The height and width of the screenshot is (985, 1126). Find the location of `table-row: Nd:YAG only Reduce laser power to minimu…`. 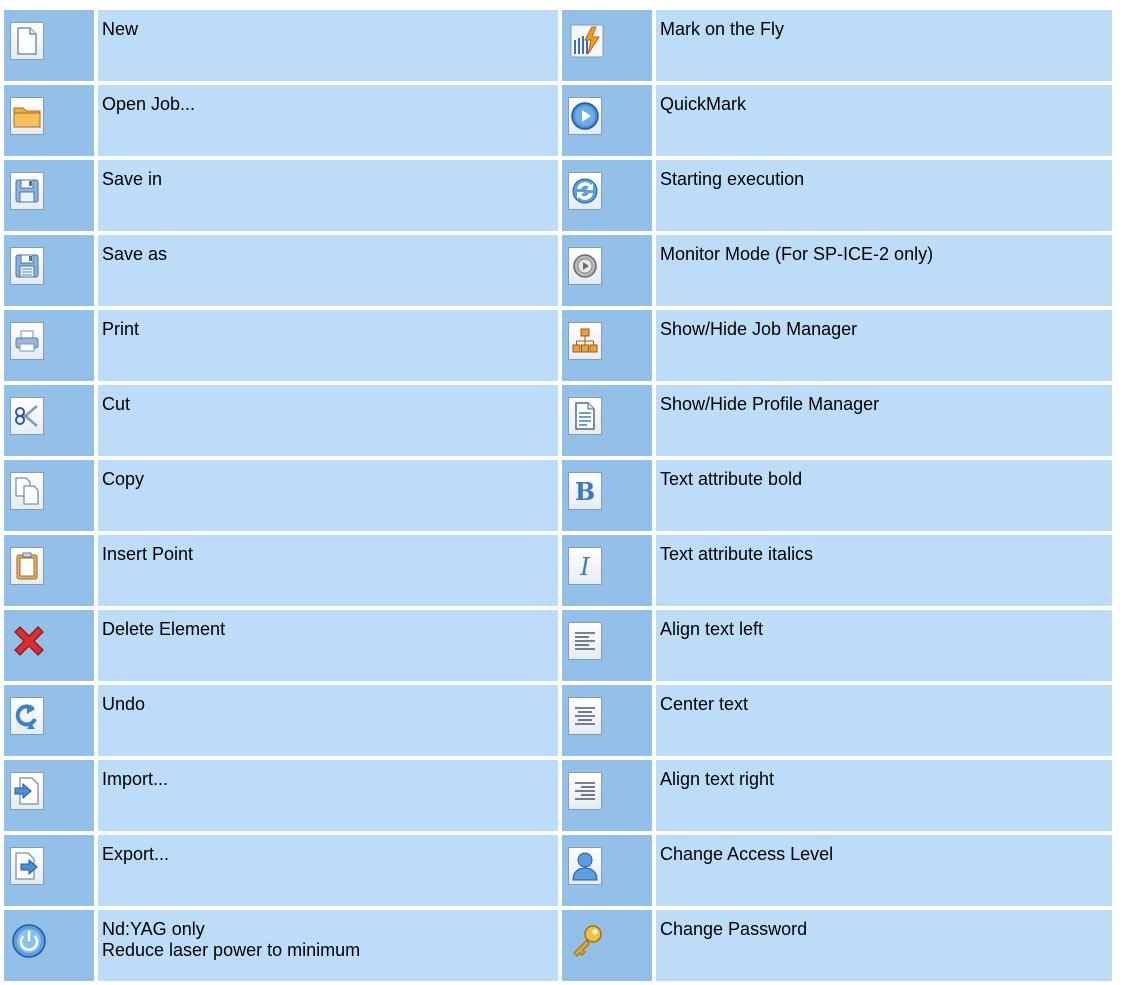

table-row: Nd:YAG only Reduce laser power to minimu… is located at coordinates (558, 945).